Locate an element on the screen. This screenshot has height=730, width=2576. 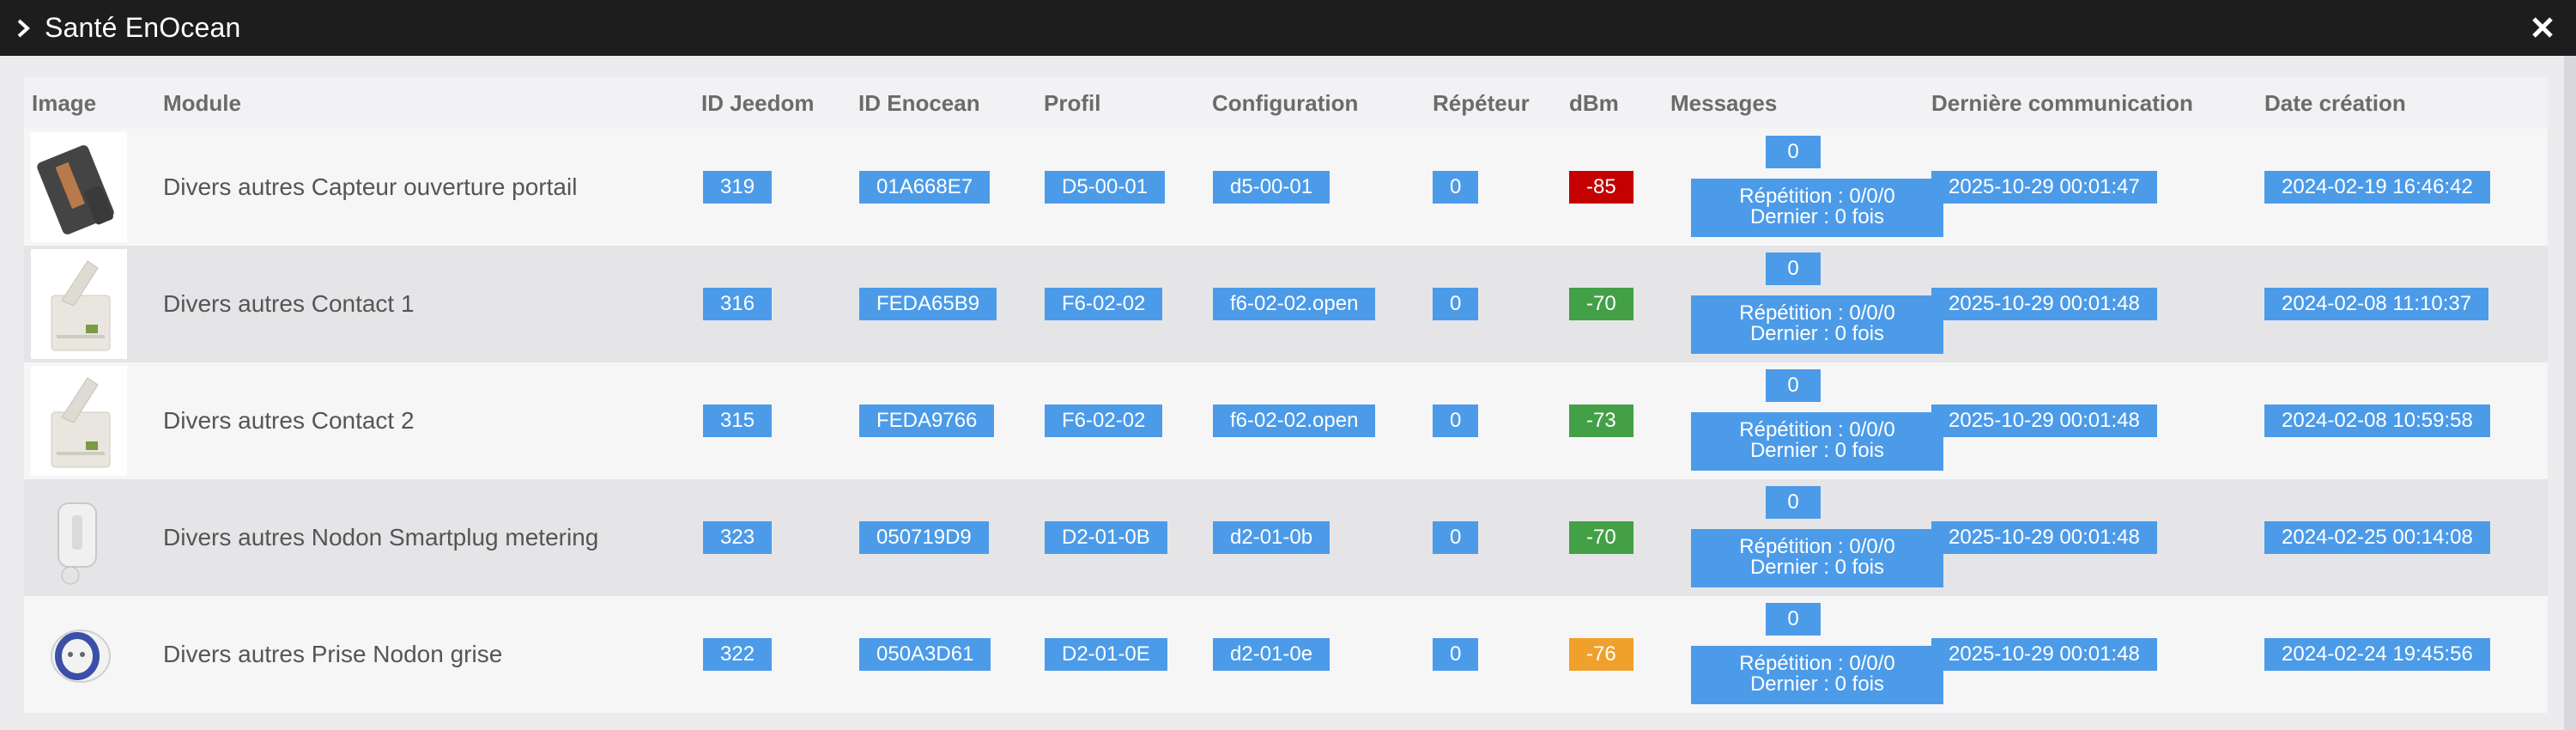
id-jeedom-badge: 315 is located at coordinates (738, 421).